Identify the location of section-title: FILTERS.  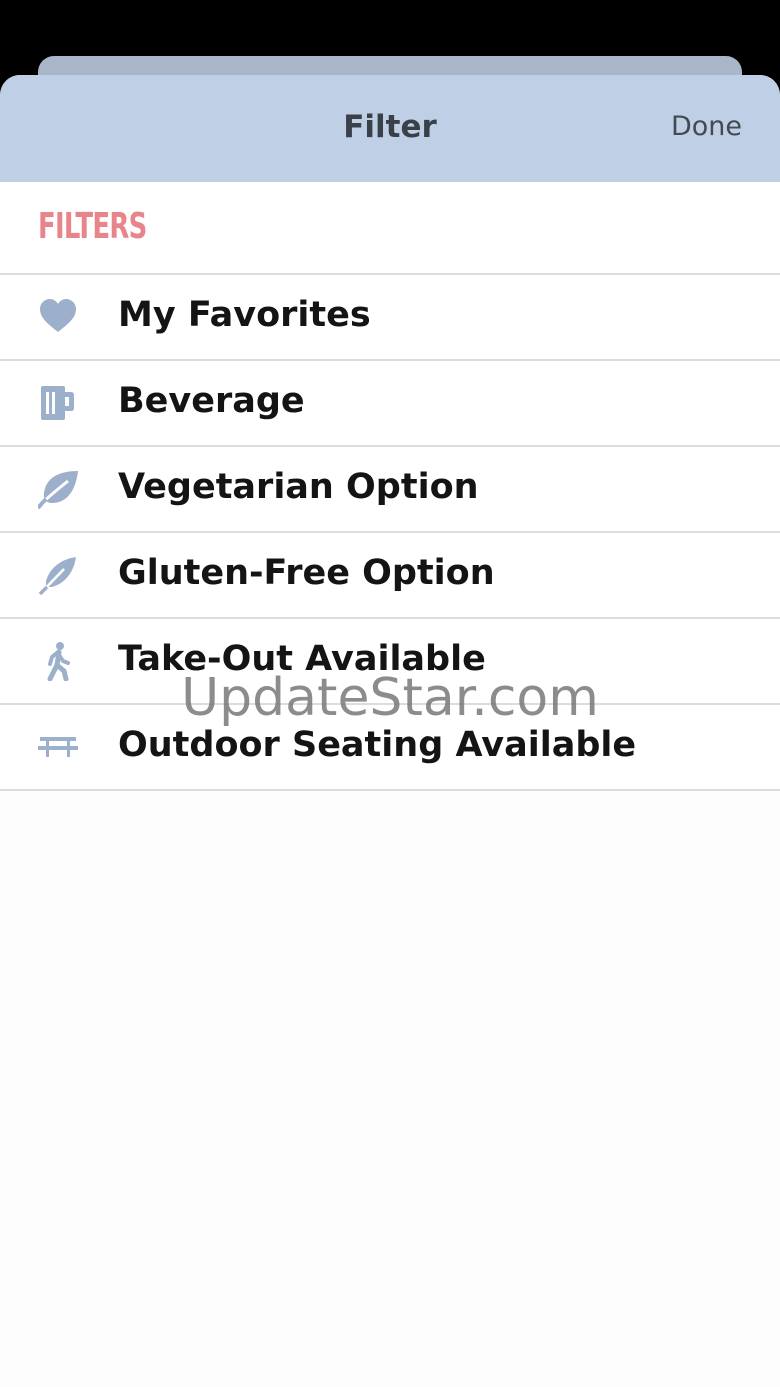
(92, 226).